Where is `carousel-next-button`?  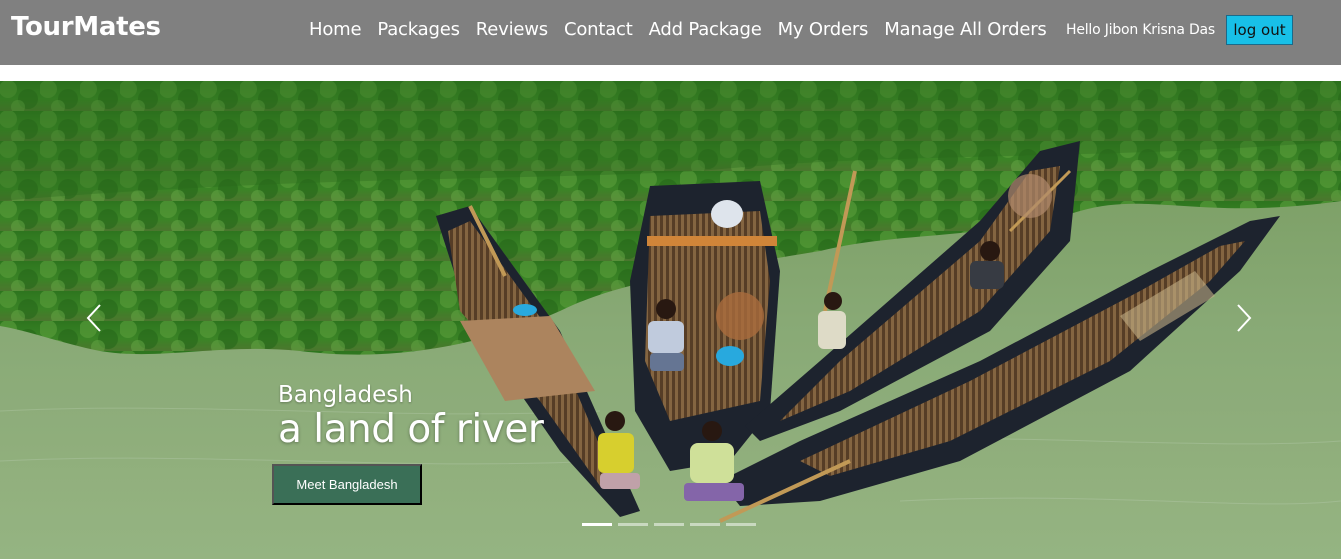
carousel-next-button is located at coordinates (1243, 318).